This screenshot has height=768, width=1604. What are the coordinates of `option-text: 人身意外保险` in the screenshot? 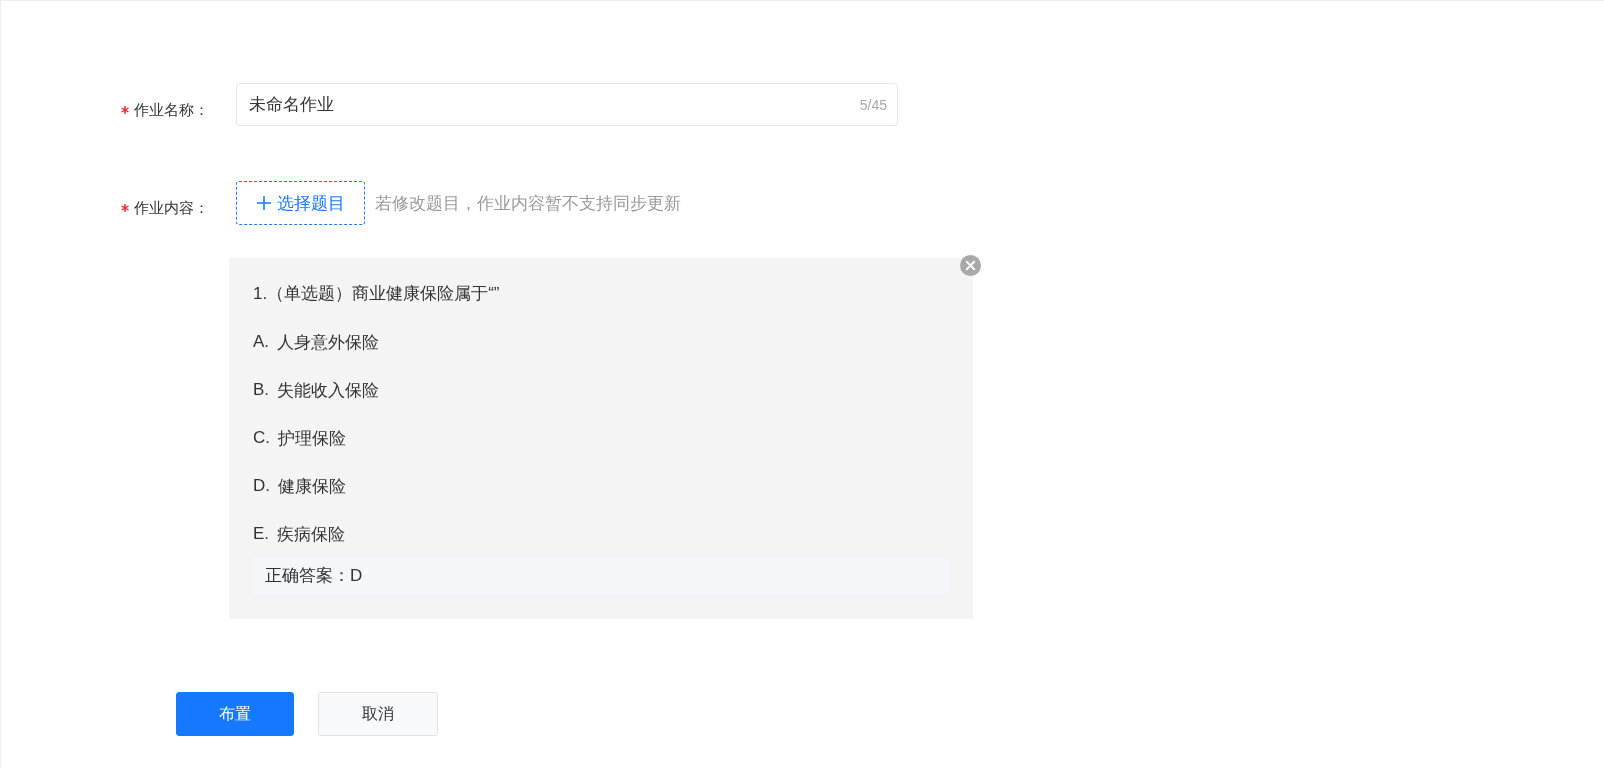 It's located at (328, 342).